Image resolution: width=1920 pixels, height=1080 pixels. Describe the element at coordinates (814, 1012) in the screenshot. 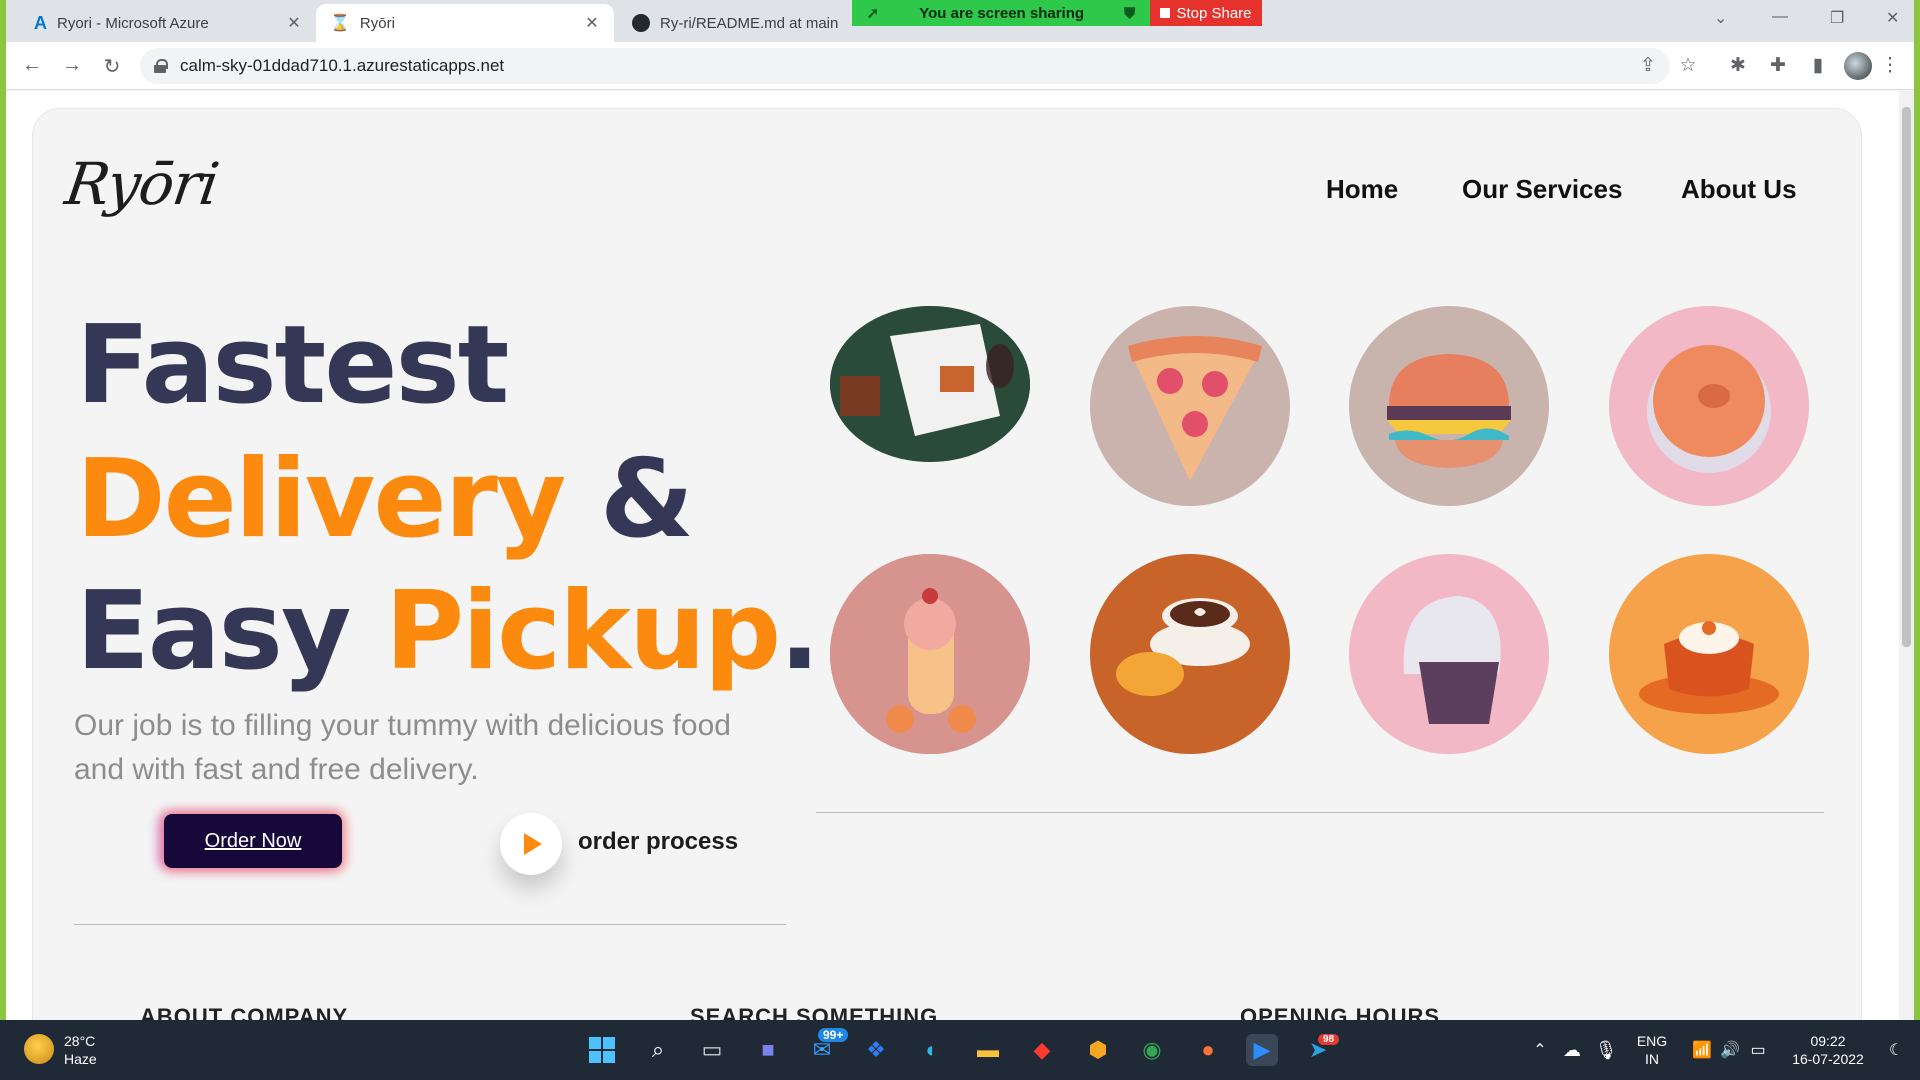

I see `footer-search-something: SEARCH SOMETHING` at that location.